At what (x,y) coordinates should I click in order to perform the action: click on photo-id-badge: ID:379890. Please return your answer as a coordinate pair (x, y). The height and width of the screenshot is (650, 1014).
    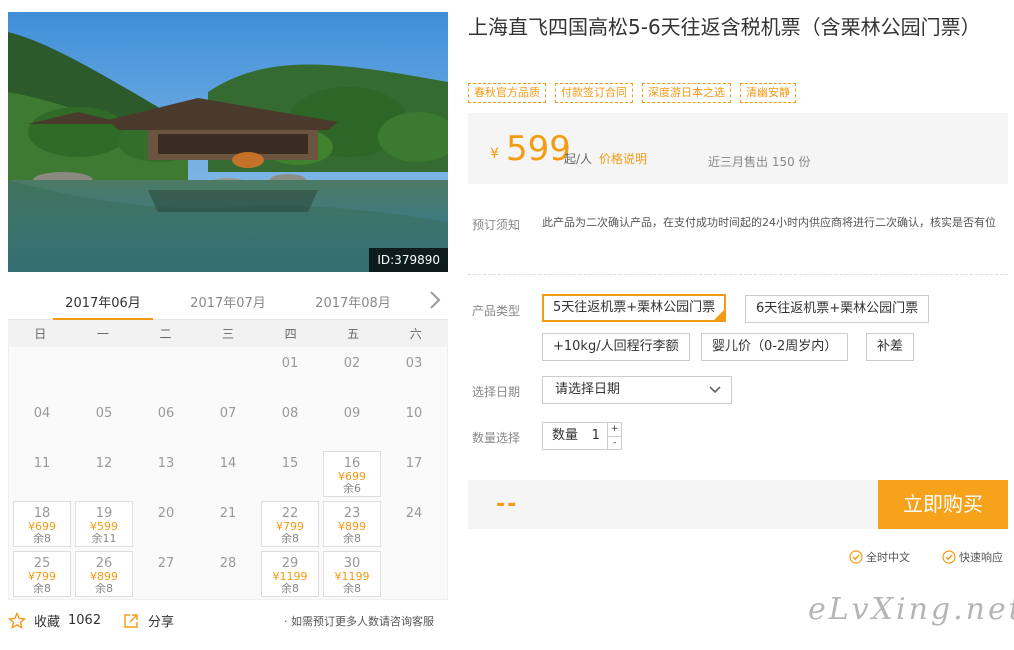
    Looking at the image, I should click on (408, 260).